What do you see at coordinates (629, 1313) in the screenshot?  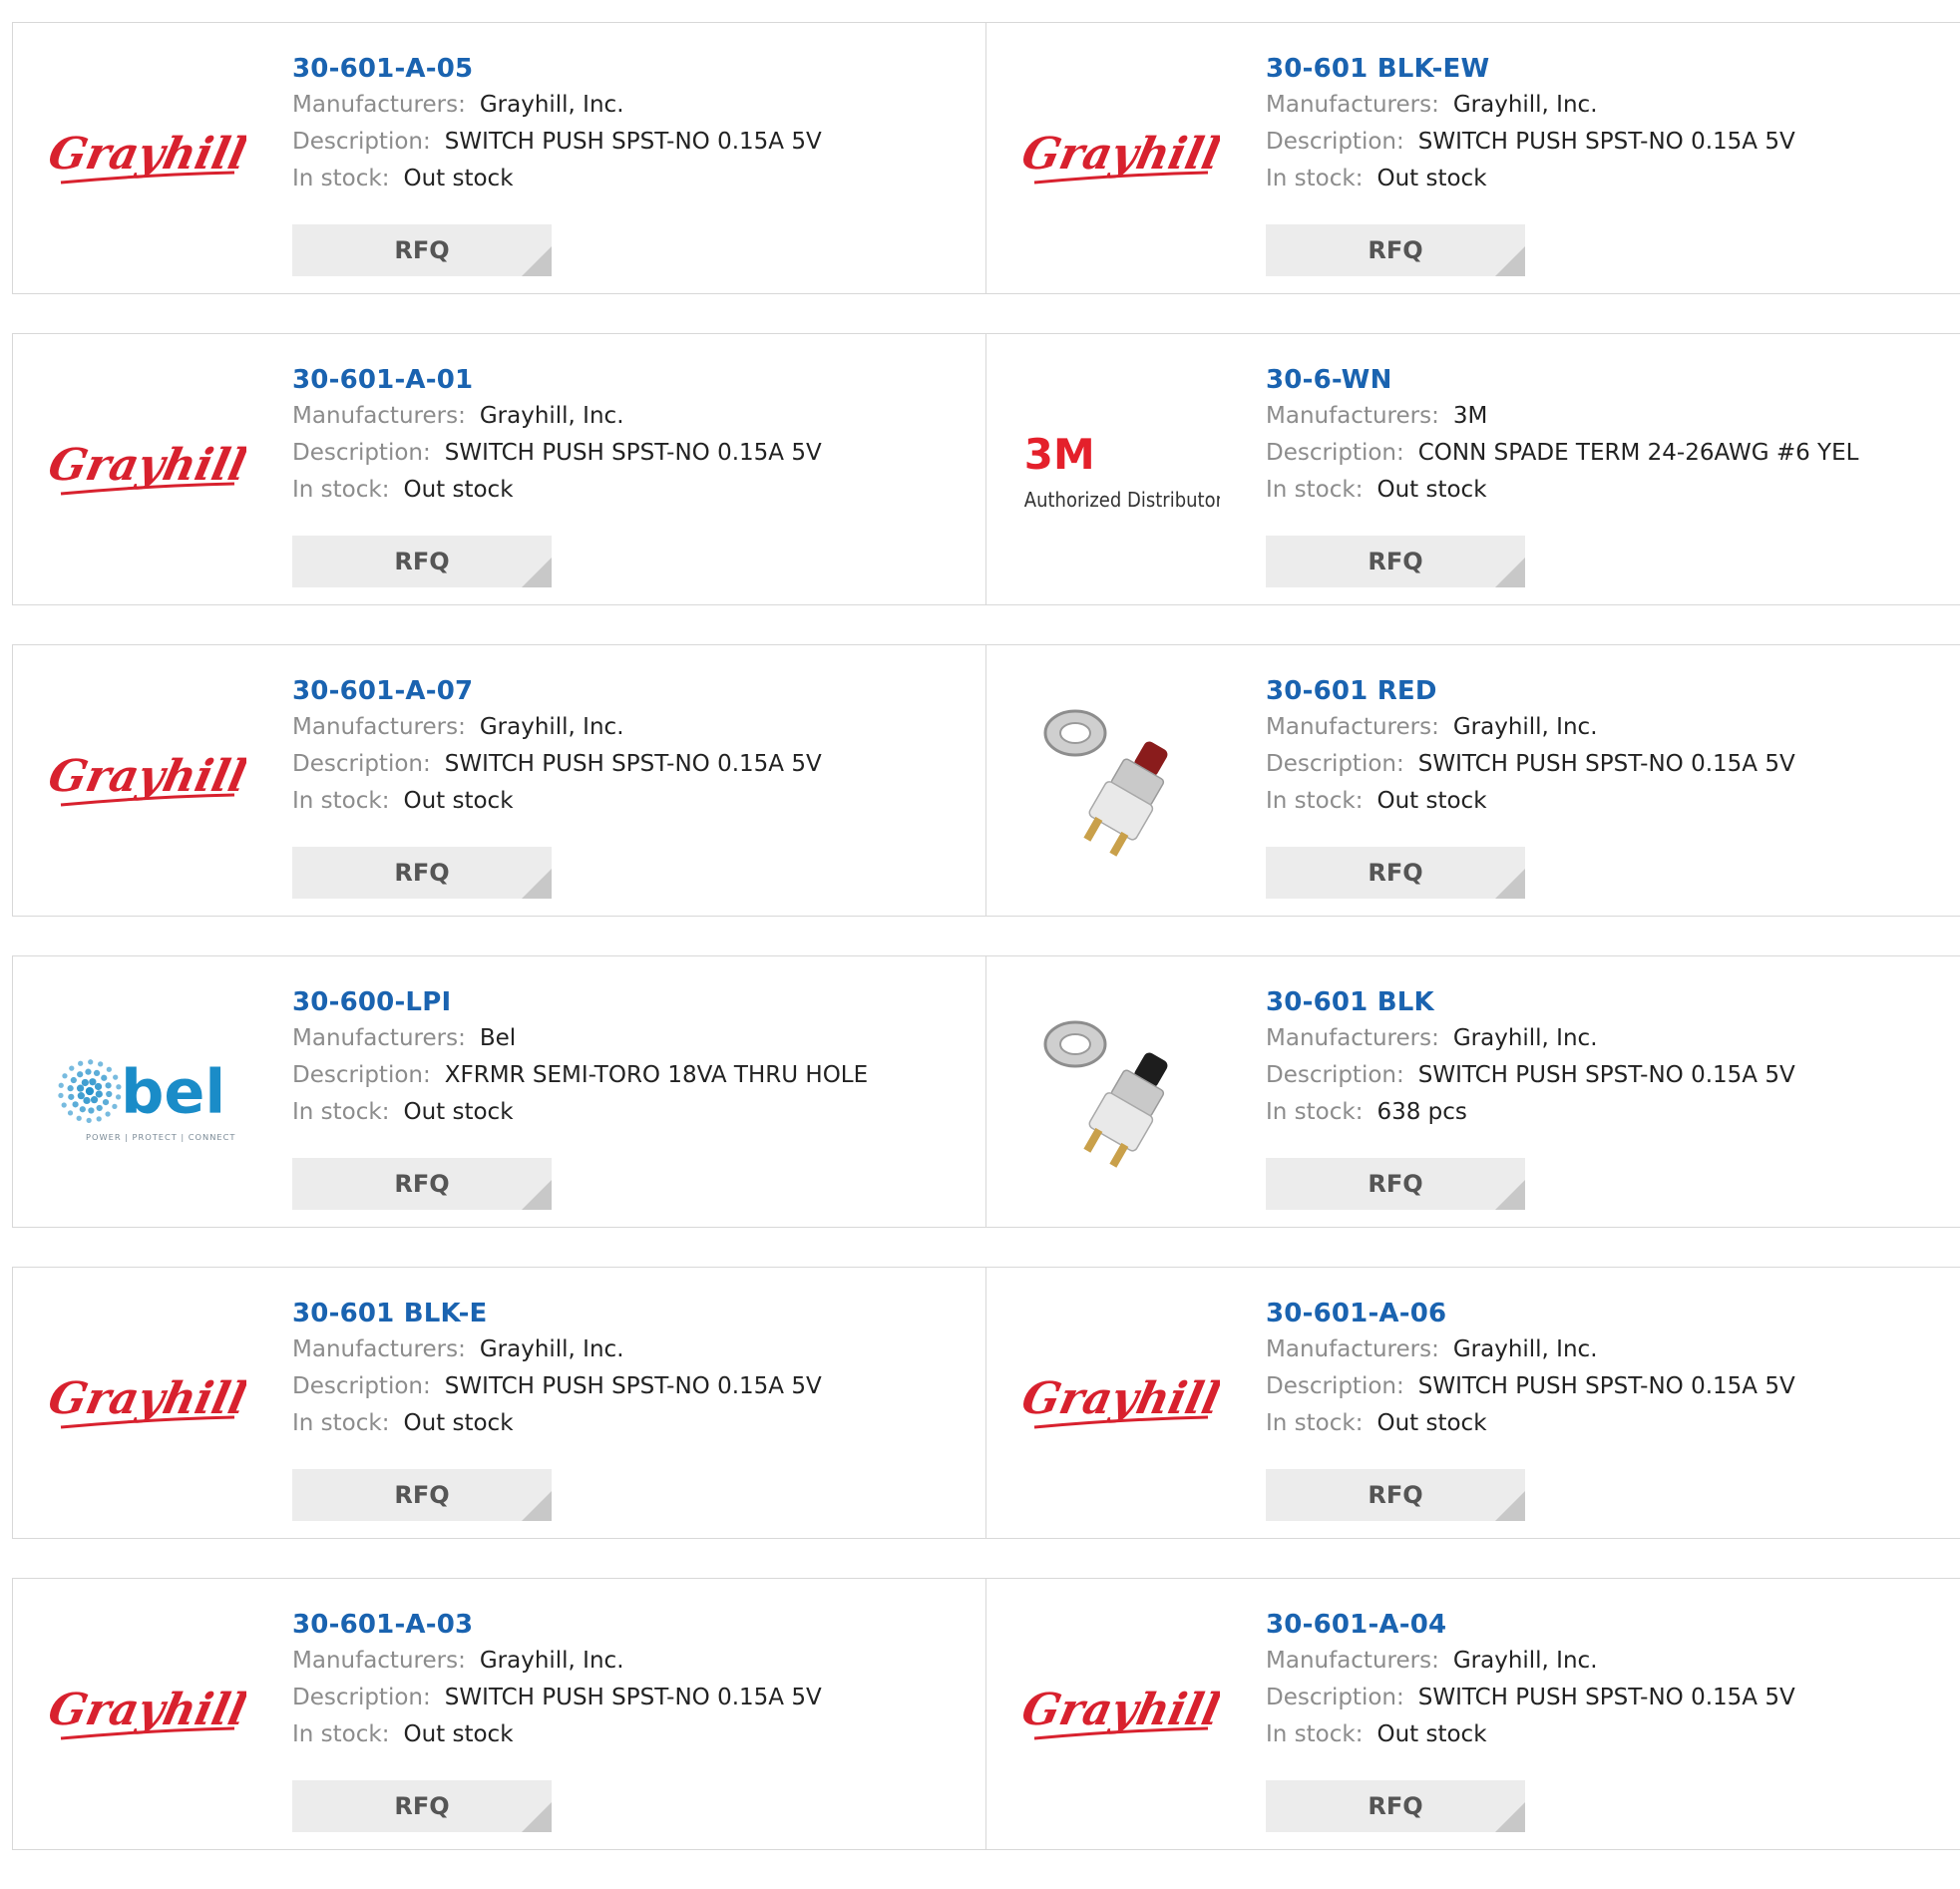 I see `part-number-link: 30-601 BLK-E` at bounding box center [629, 1313].